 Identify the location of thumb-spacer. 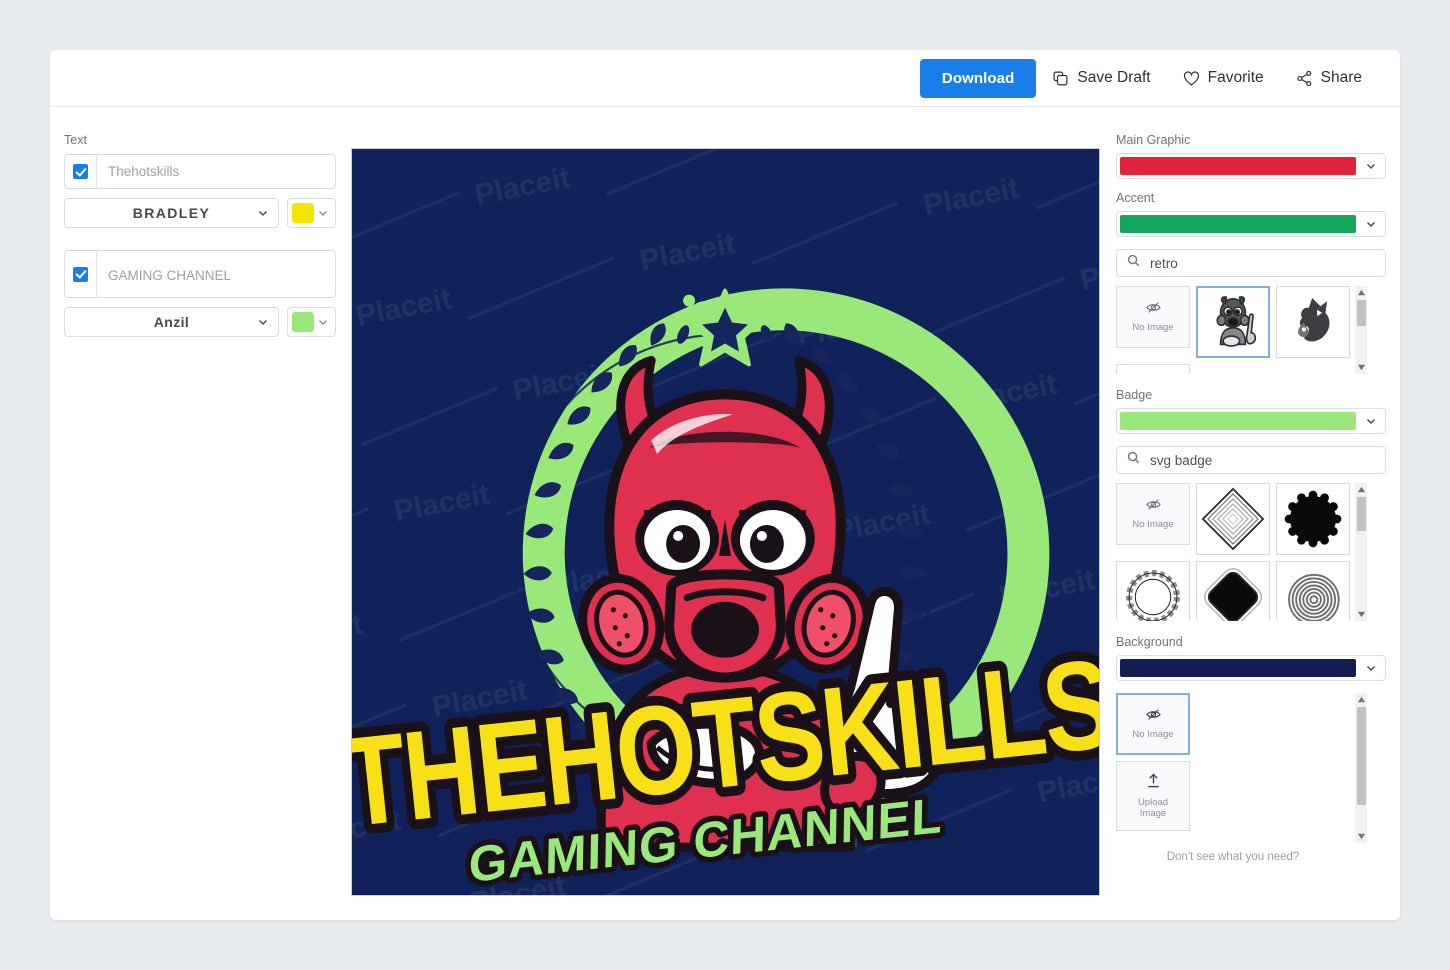
(1273, 724).